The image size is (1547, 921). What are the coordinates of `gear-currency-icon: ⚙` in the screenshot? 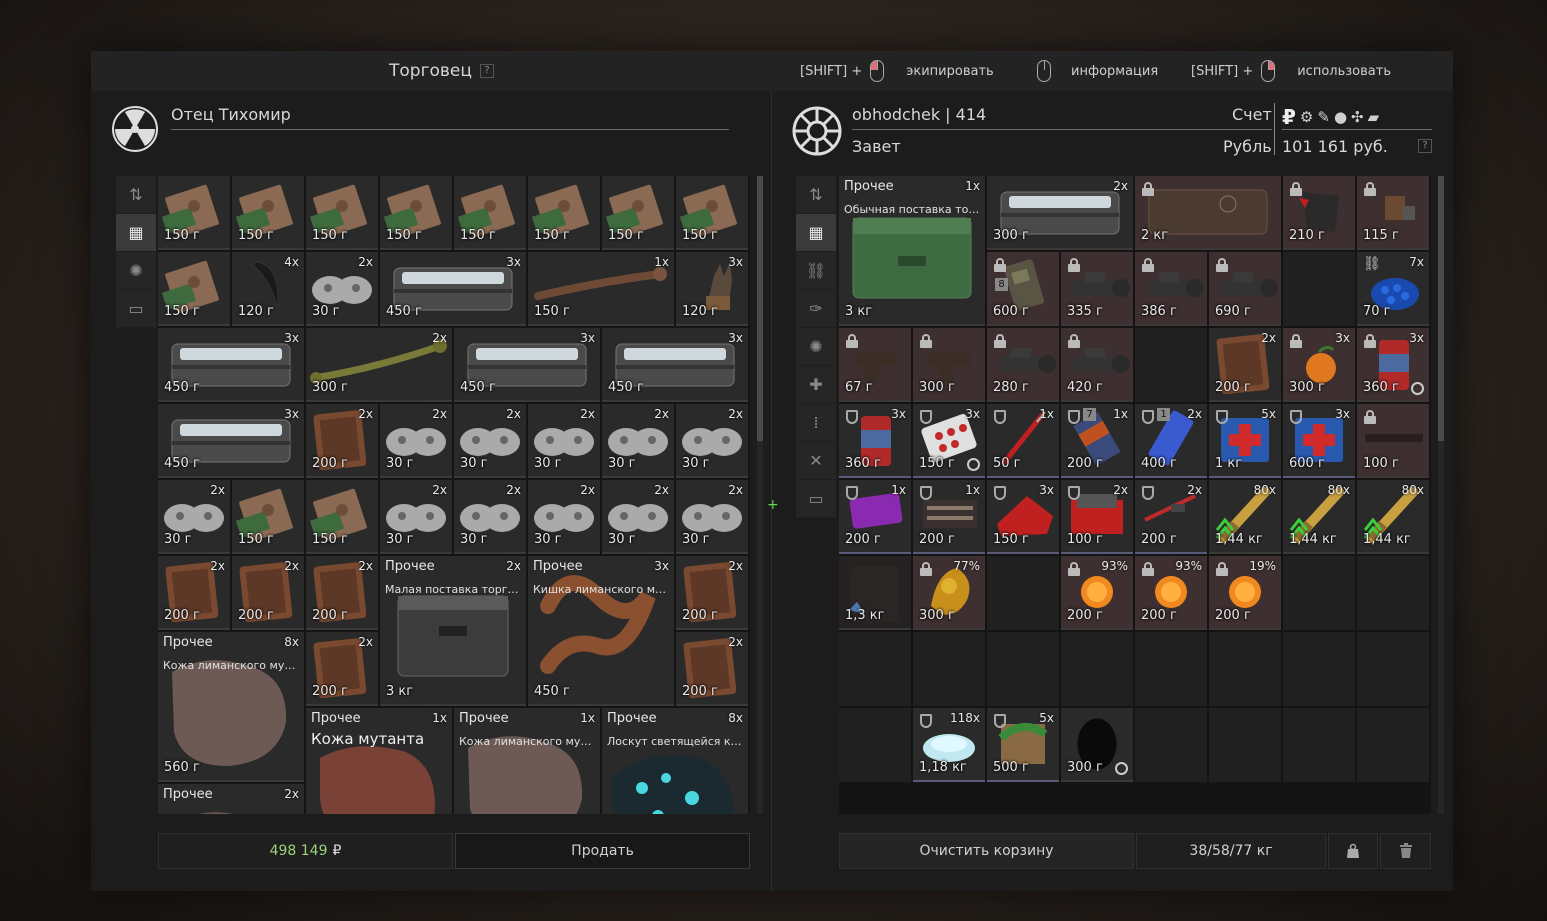 It's located at (1306, 117).